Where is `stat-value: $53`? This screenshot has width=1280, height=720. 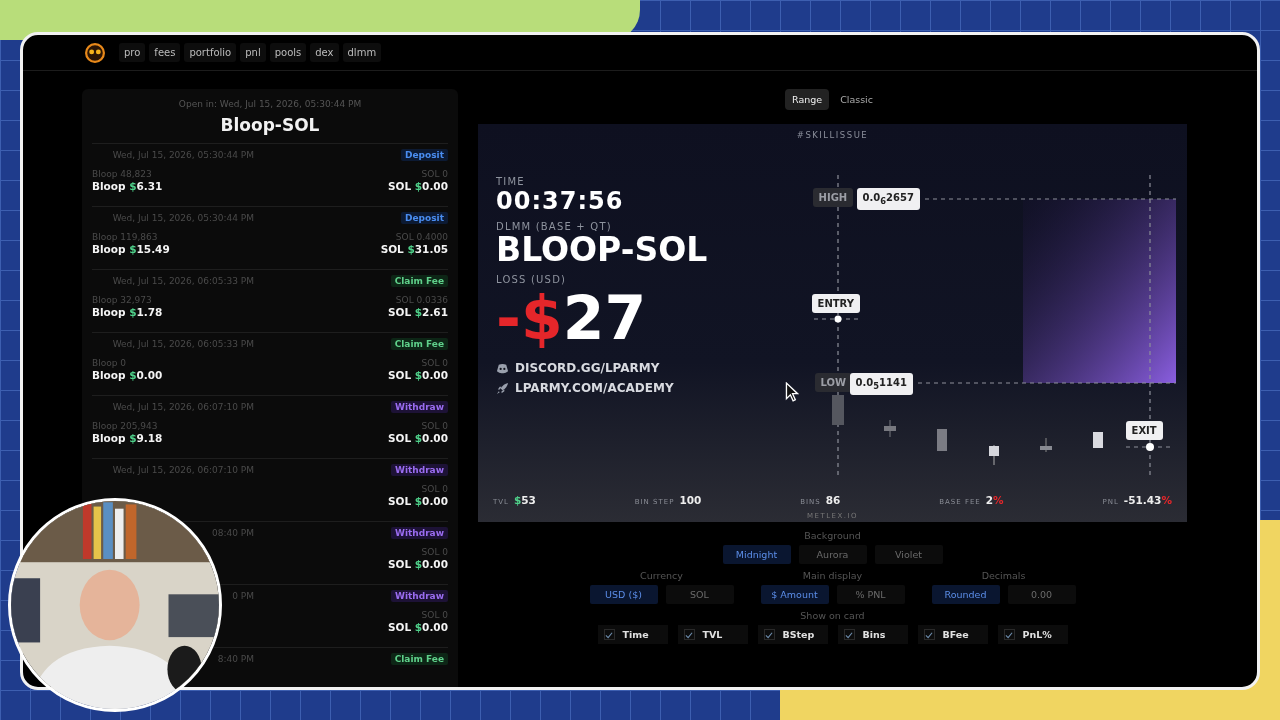 stat-value: $53 is located at coordinates (524, 500).